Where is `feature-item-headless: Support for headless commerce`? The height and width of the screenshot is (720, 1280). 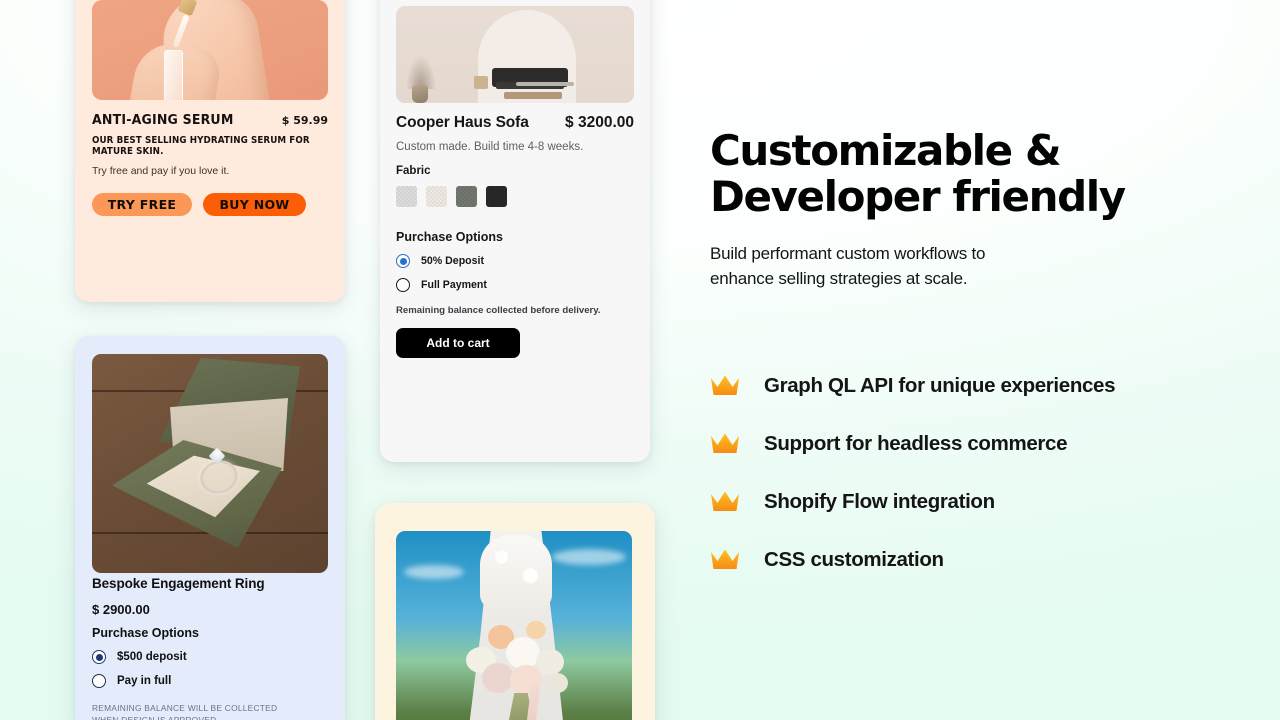
feature-item-headless: Support for headless commerce is located at coordinates (970, 444).